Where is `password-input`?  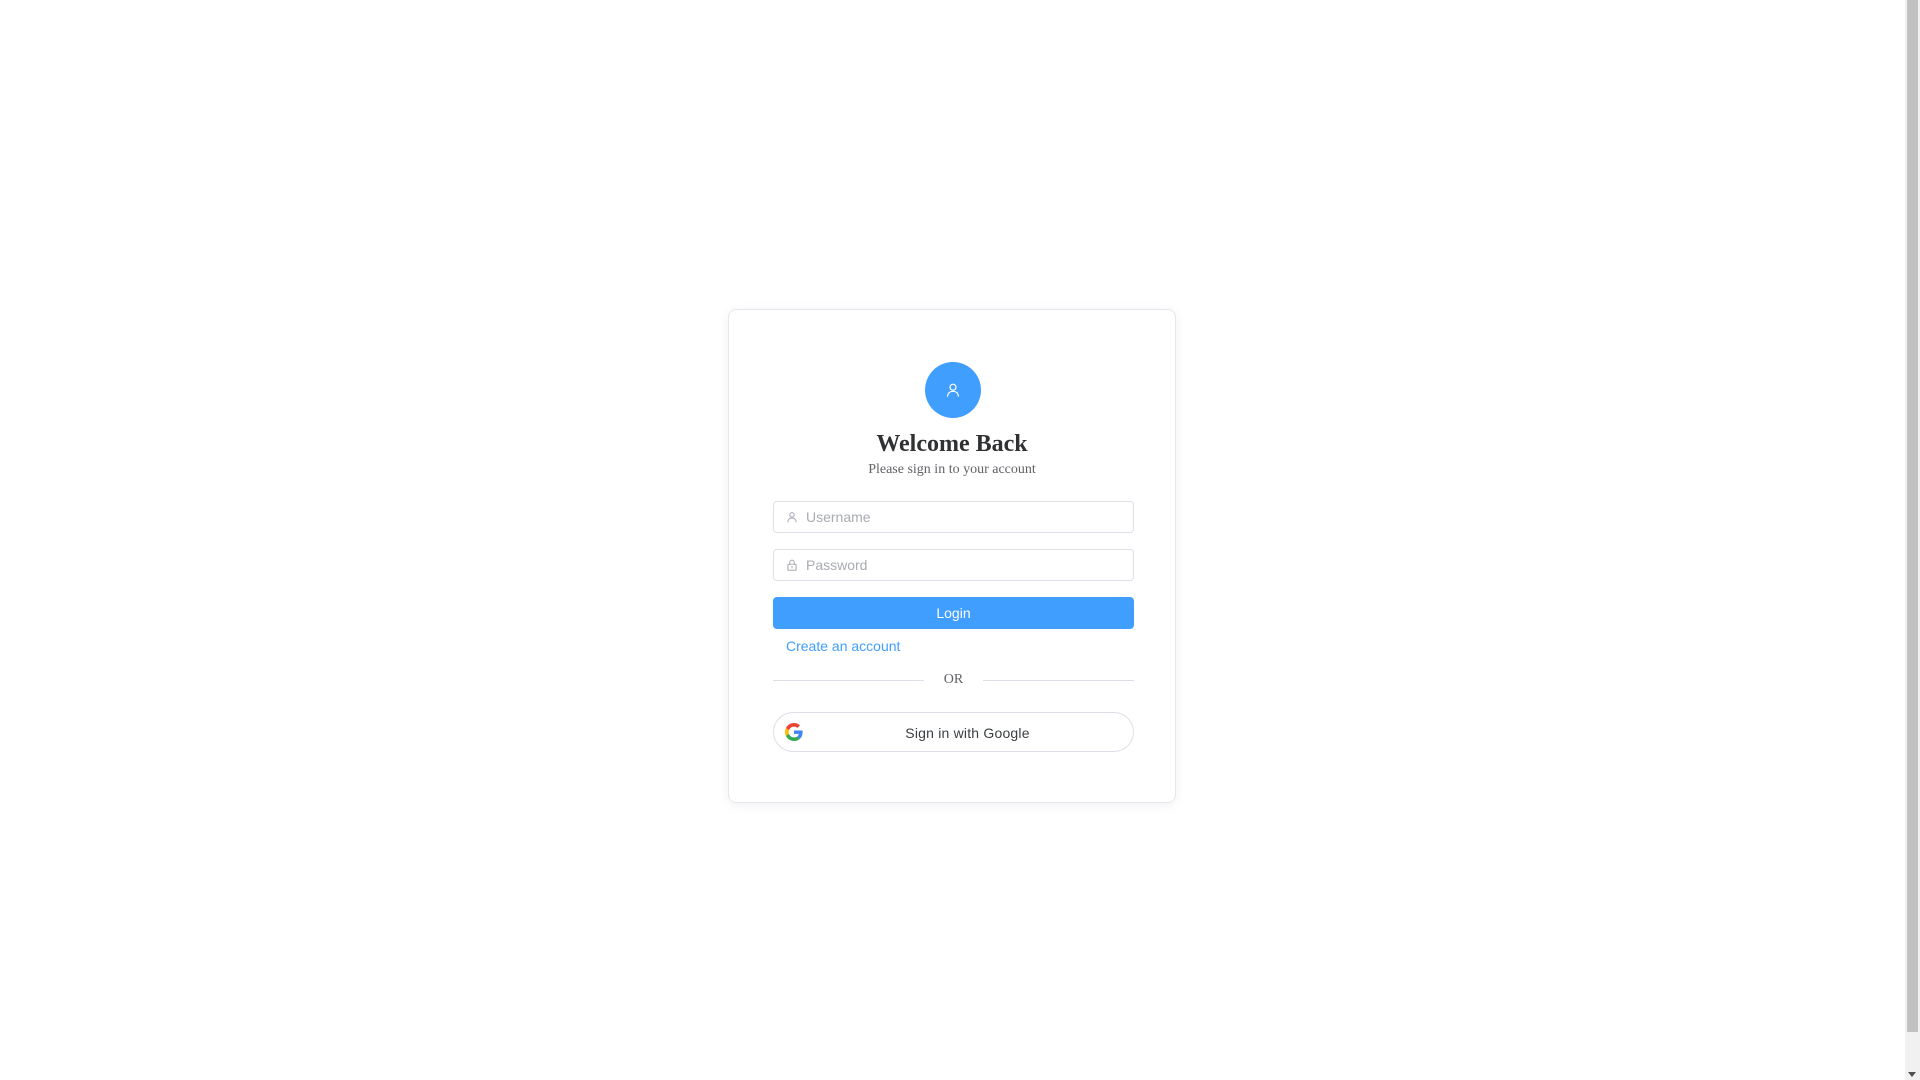
password-input is located at coordinates (966, 565).